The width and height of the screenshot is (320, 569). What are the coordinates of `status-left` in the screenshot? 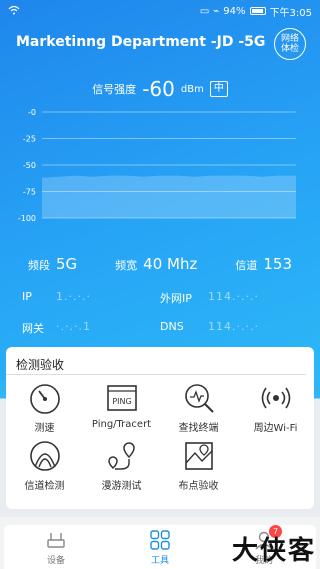 It's located at (14, 11).